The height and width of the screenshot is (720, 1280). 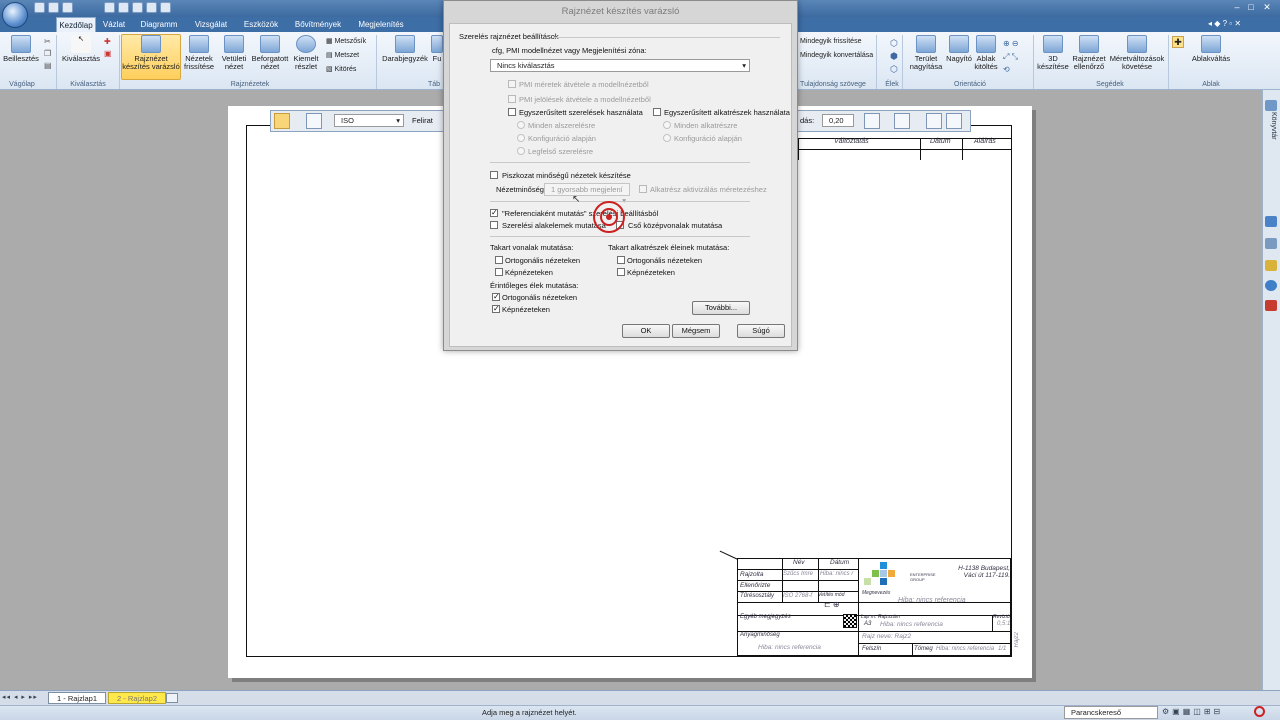 What do you see at coordinates (39, 7) in the screenshot?
I see `new-icon` at bounding box center [39, 7].